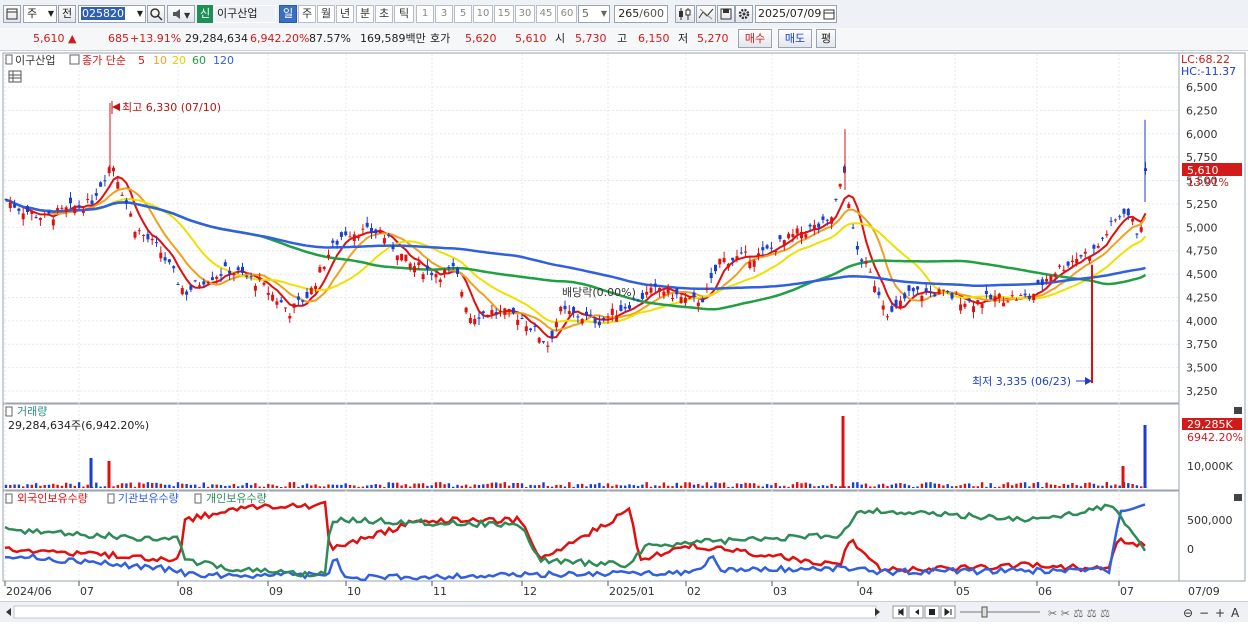 The height and width of the screenshot is (625, 1248). Describe the element at coordinates (12, 14) in the screenshot. I see `window-menu-icon` at that location.